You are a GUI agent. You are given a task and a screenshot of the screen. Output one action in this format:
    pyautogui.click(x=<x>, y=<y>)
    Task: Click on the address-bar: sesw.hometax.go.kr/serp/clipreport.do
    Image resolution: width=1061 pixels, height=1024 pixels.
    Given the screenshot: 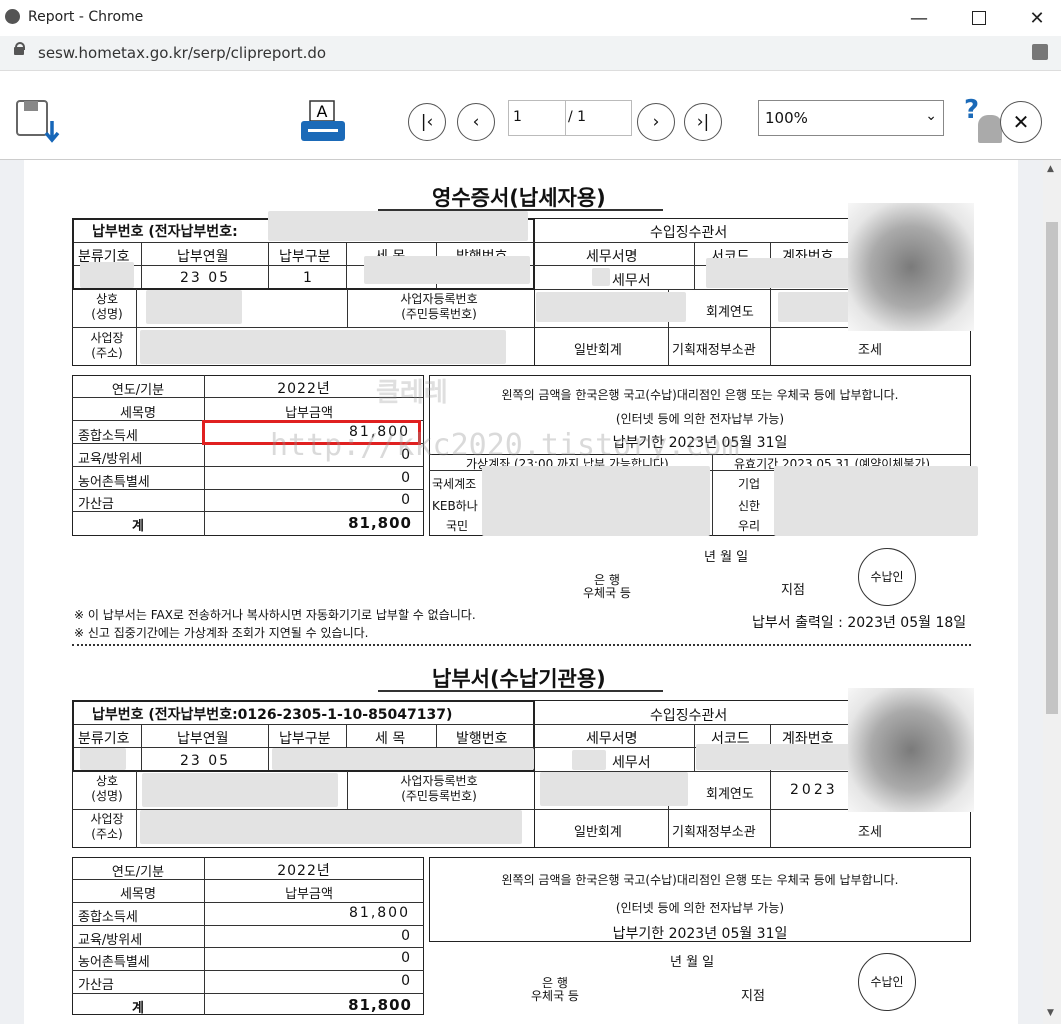 What is the action you would take?
    pyautogui.click(x=530, y=53)
    